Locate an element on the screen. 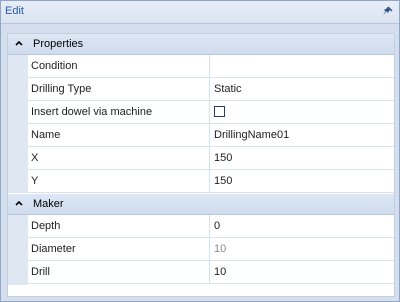  category-label: Properties is located at coordinates (58, 44).